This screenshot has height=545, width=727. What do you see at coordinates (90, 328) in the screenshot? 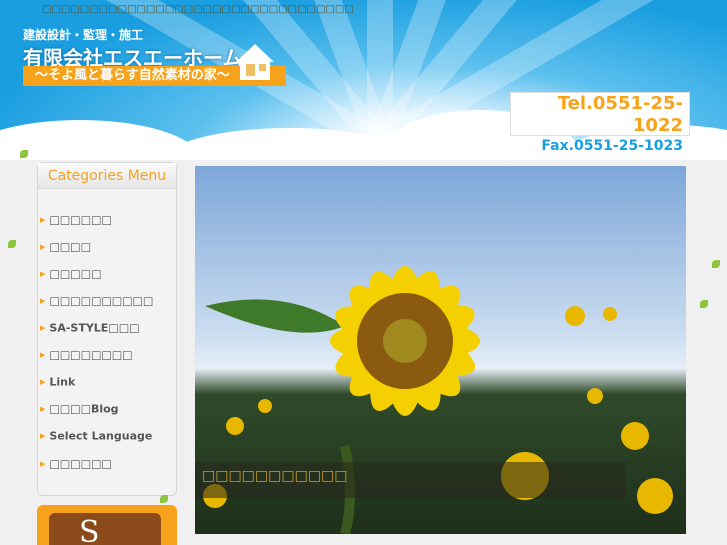
I see `menu-item: ▶ SA-STYLE□□□` at bounding box center [90, 328].